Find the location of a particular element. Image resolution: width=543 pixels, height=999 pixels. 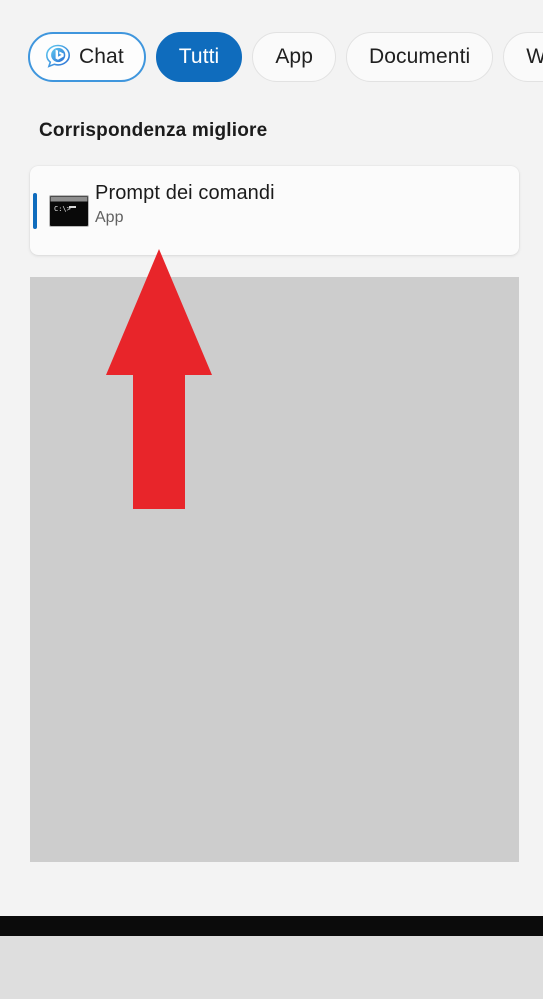

best-match-text-block: Prompt dei comandi App is located at coordinates (185, 203).